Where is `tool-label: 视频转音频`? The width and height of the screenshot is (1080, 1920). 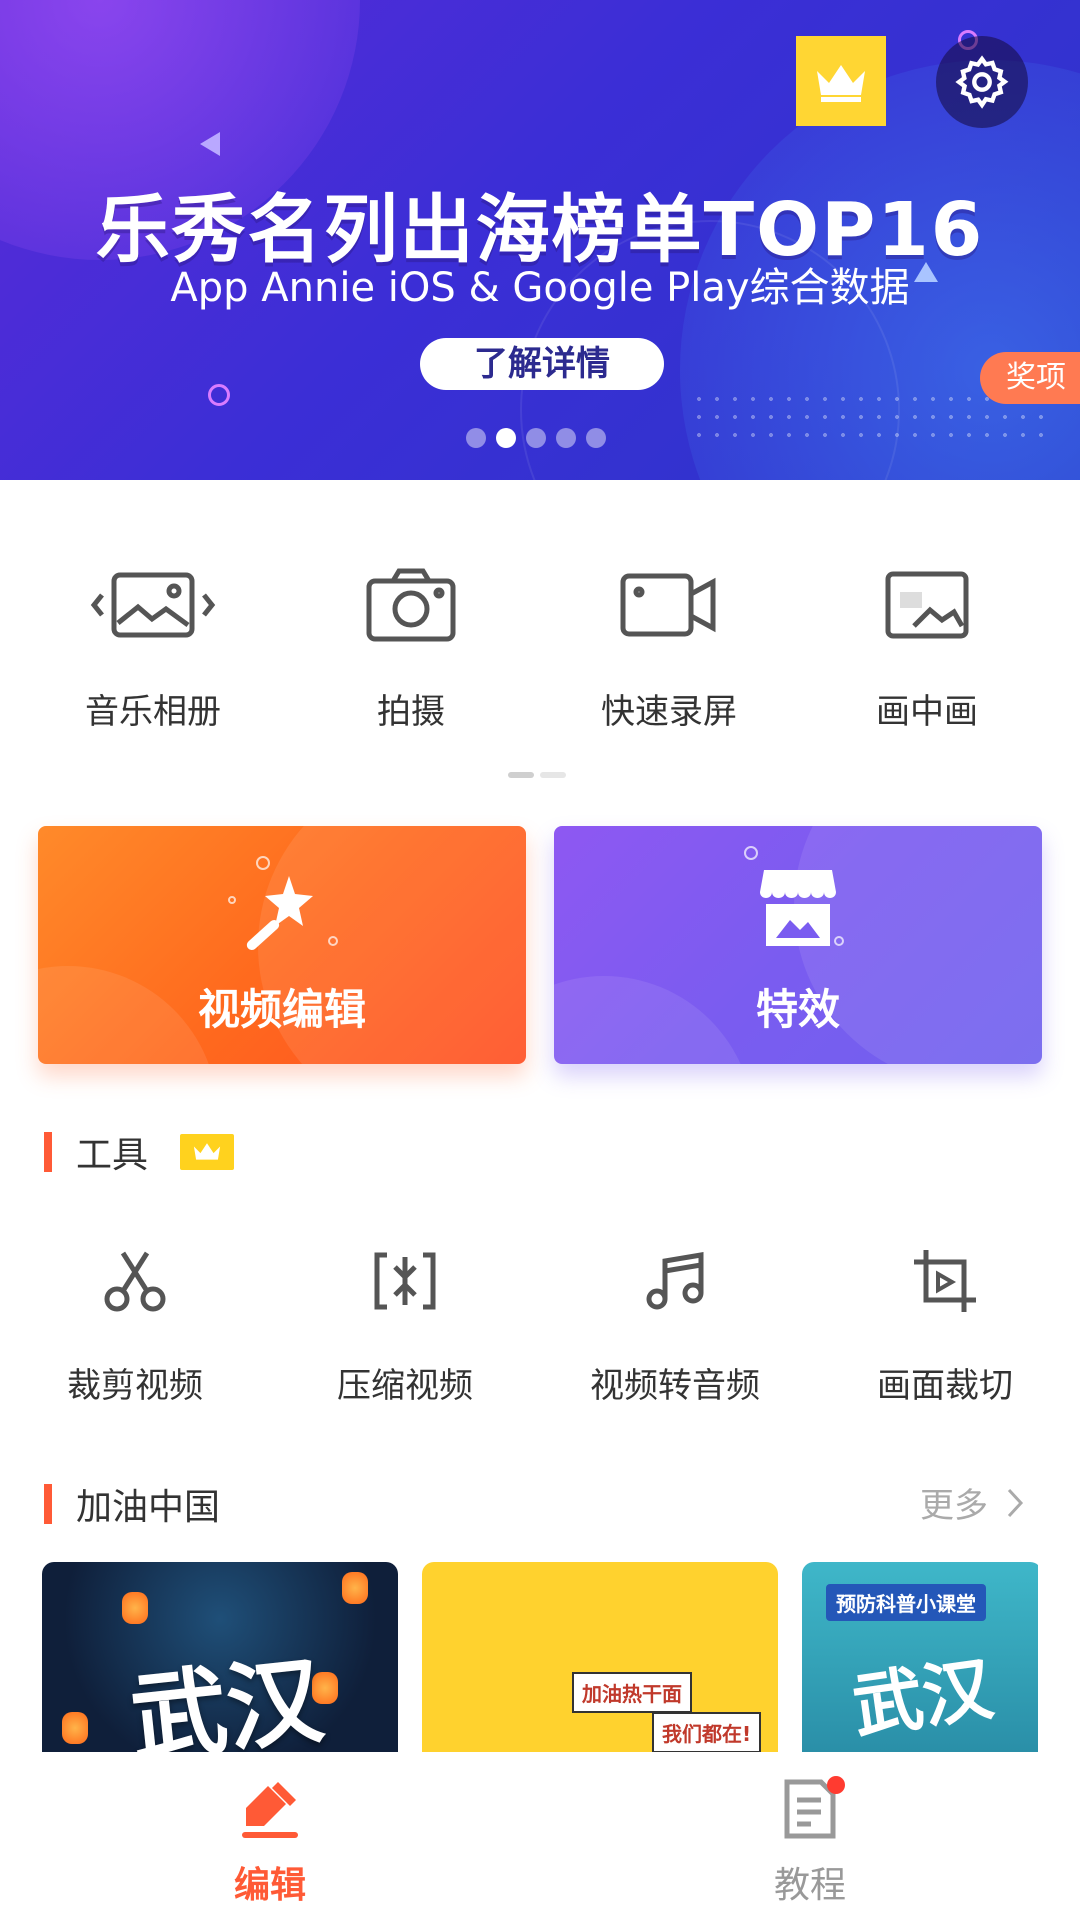 tool-label: 视频转音频 is located at coordinates (675, 1386).